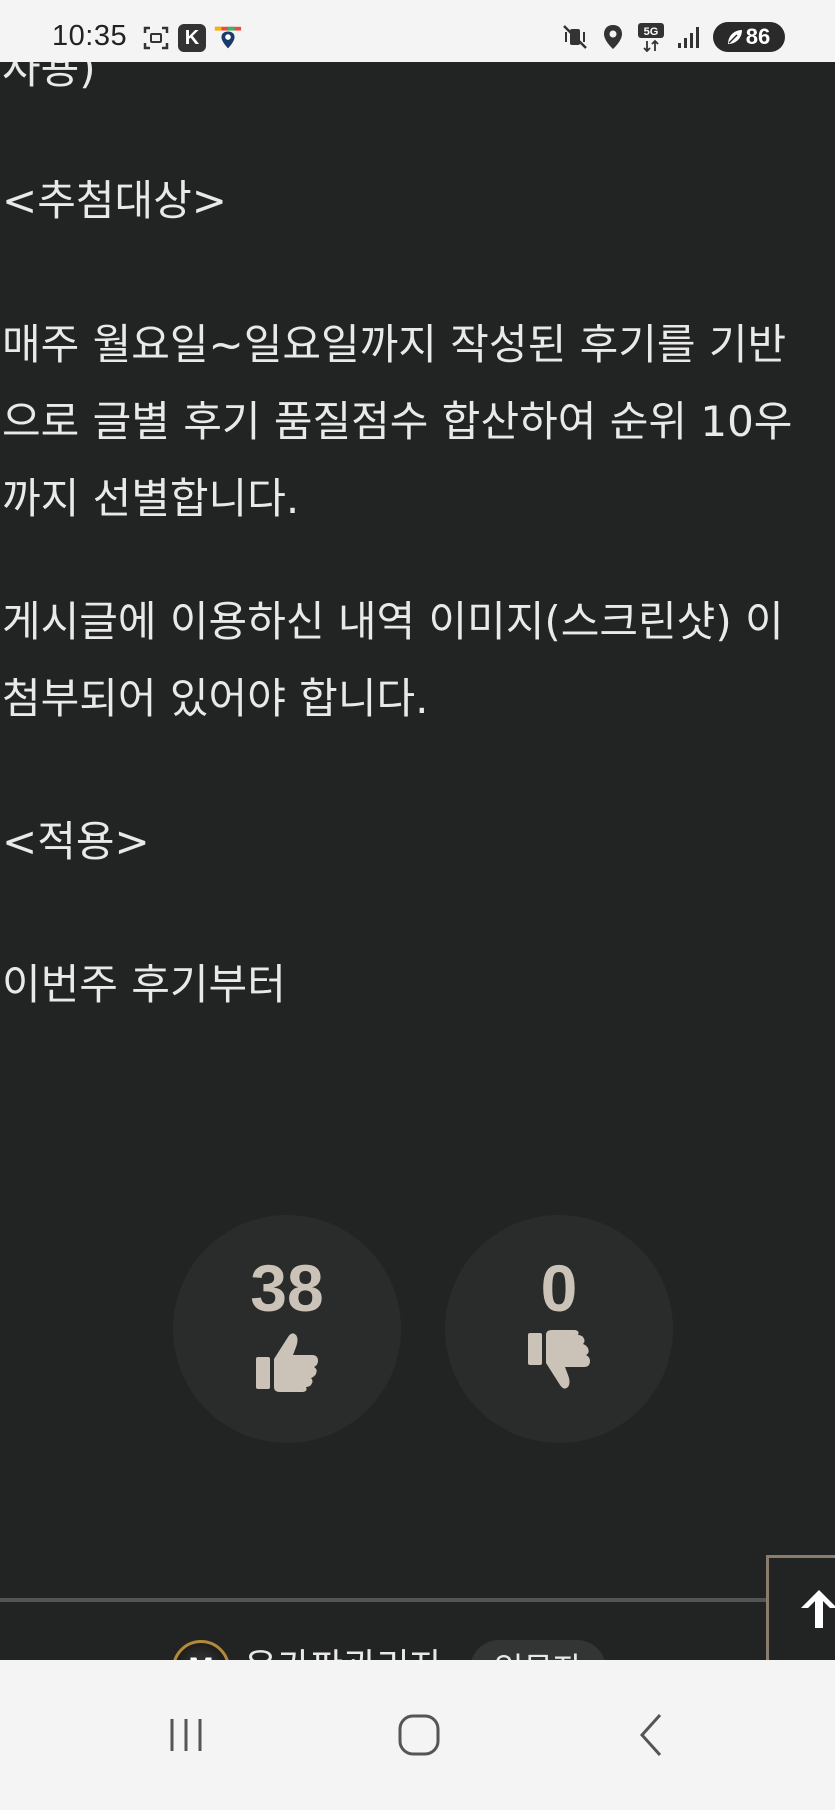 Image resolution: width=835 pixels, height=1810 pixels. What do you see at coordinates (689, 37) in the screenshot?
I see `signal-icon` at bounding box center [689, 37].